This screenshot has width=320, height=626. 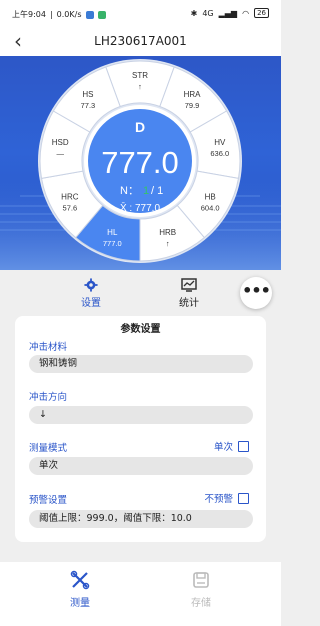 I want to click on page-title: LH230617A001, so click(x=140, y=41).